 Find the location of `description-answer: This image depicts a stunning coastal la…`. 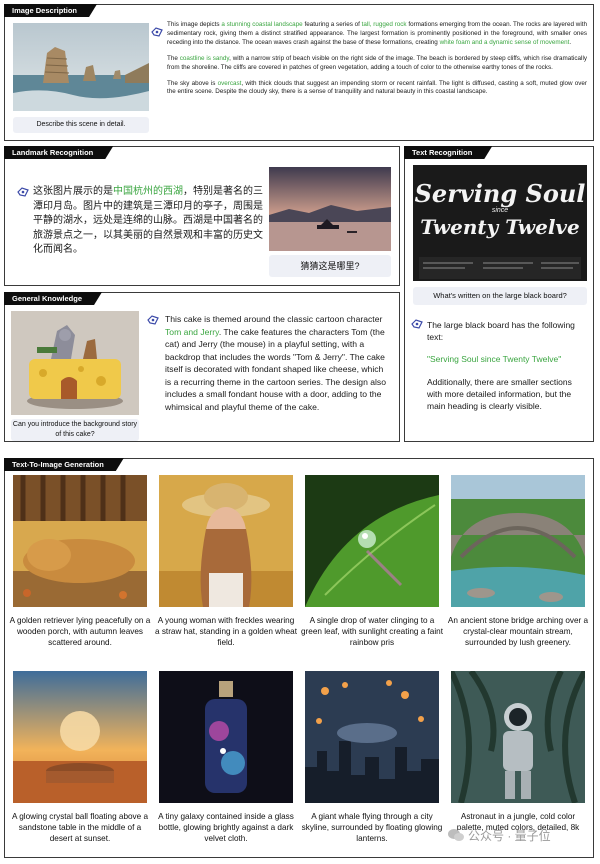

description-answer: This image depicts a stunning coastal la… is located at coordinates (377, 62).